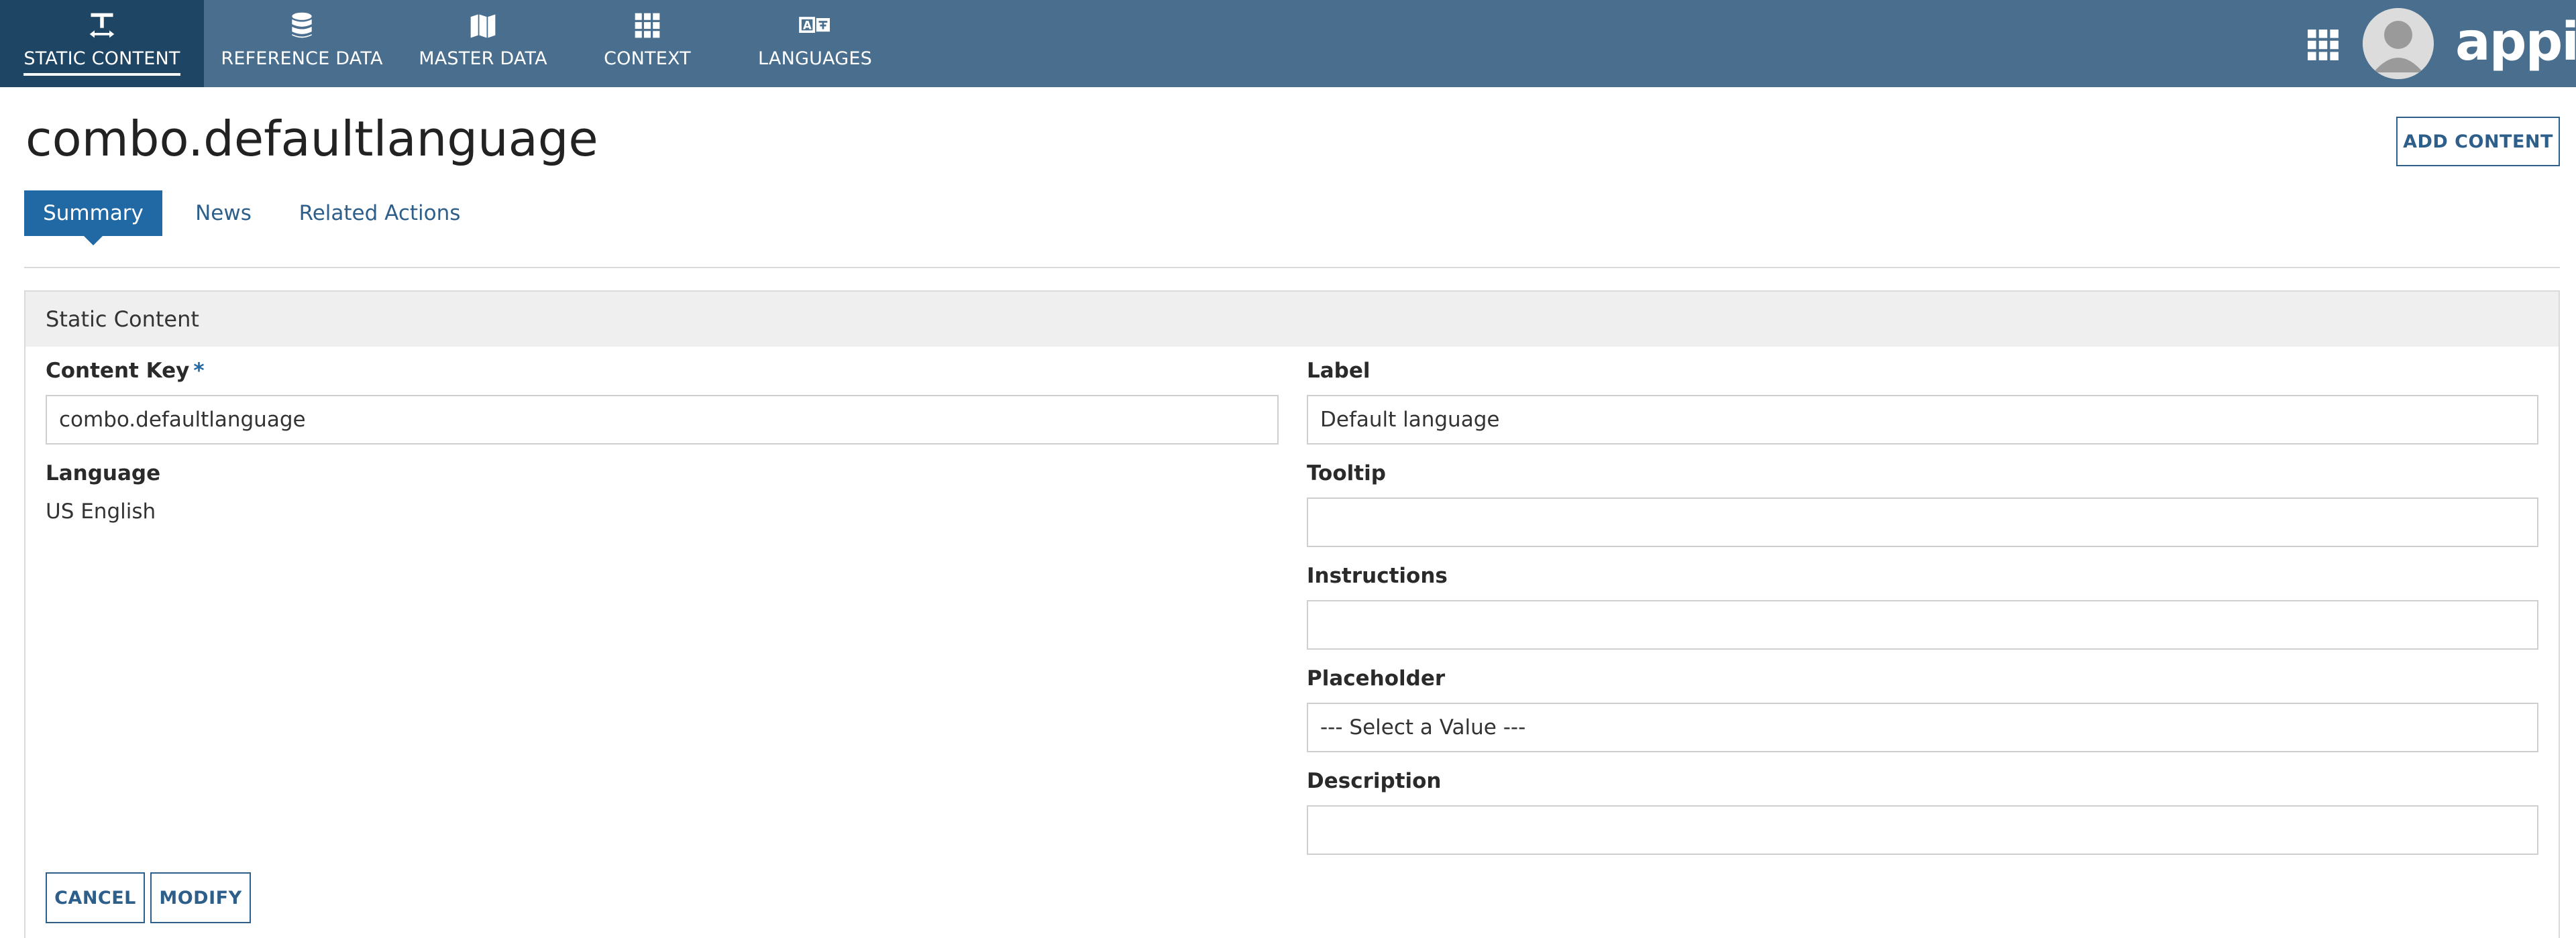 The height and width of the screenshot is (938, 2576). What do you see at coordinates (1292, 319) in the screenshot?
I see `section-header: Static Content` at bounding box center [1292, 319].